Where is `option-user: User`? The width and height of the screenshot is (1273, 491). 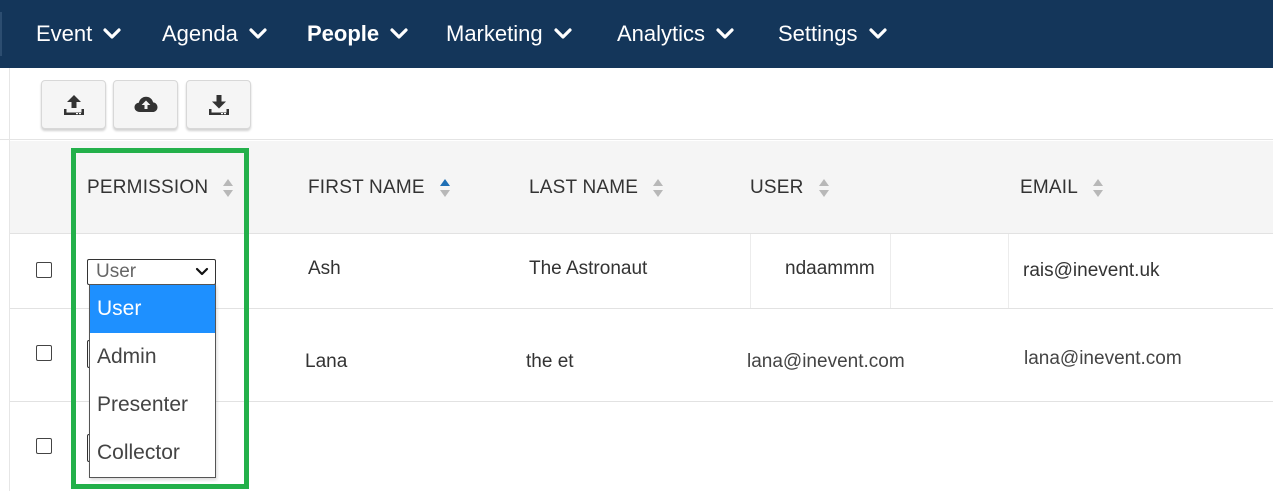
option-user: User is located at coordinates (152, 309).